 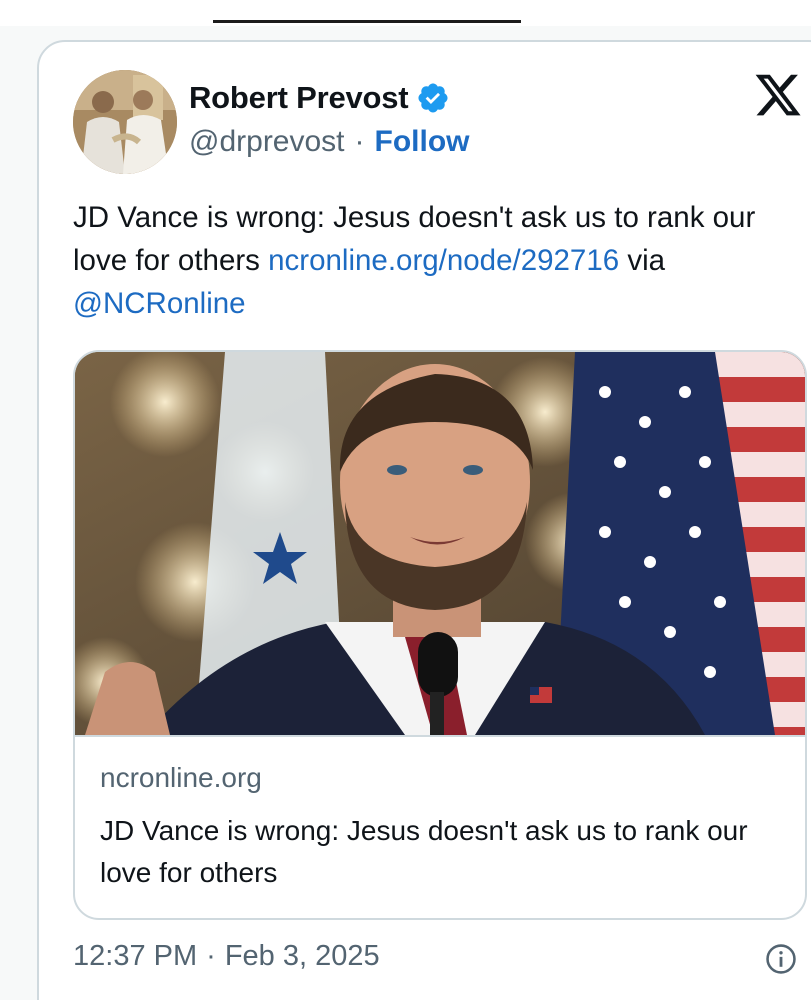 I want to click on top-divider-bar, so click(x=367, y=21).